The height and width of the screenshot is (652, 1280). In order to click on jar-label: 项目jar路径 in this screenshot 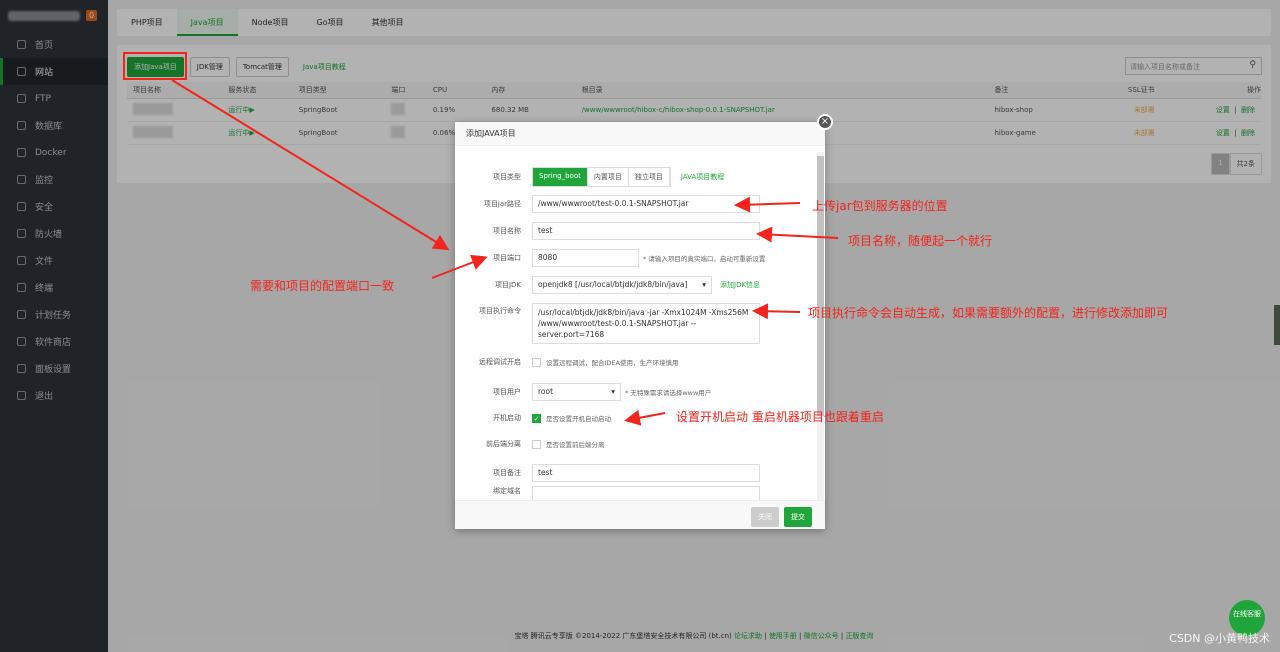, I will do `click(502, 204)`.